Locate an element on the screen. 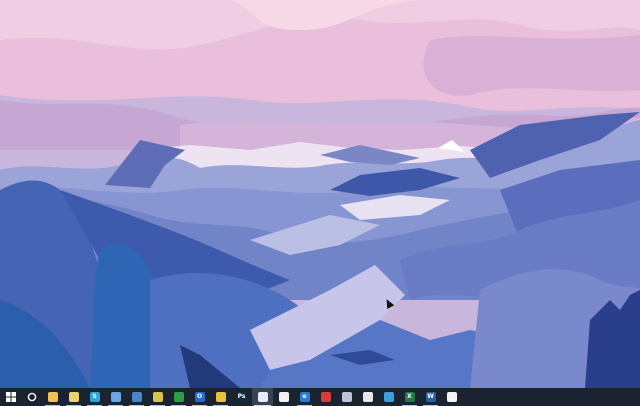  taskbar-app-outlook: O is located at coordinates (199, 397).